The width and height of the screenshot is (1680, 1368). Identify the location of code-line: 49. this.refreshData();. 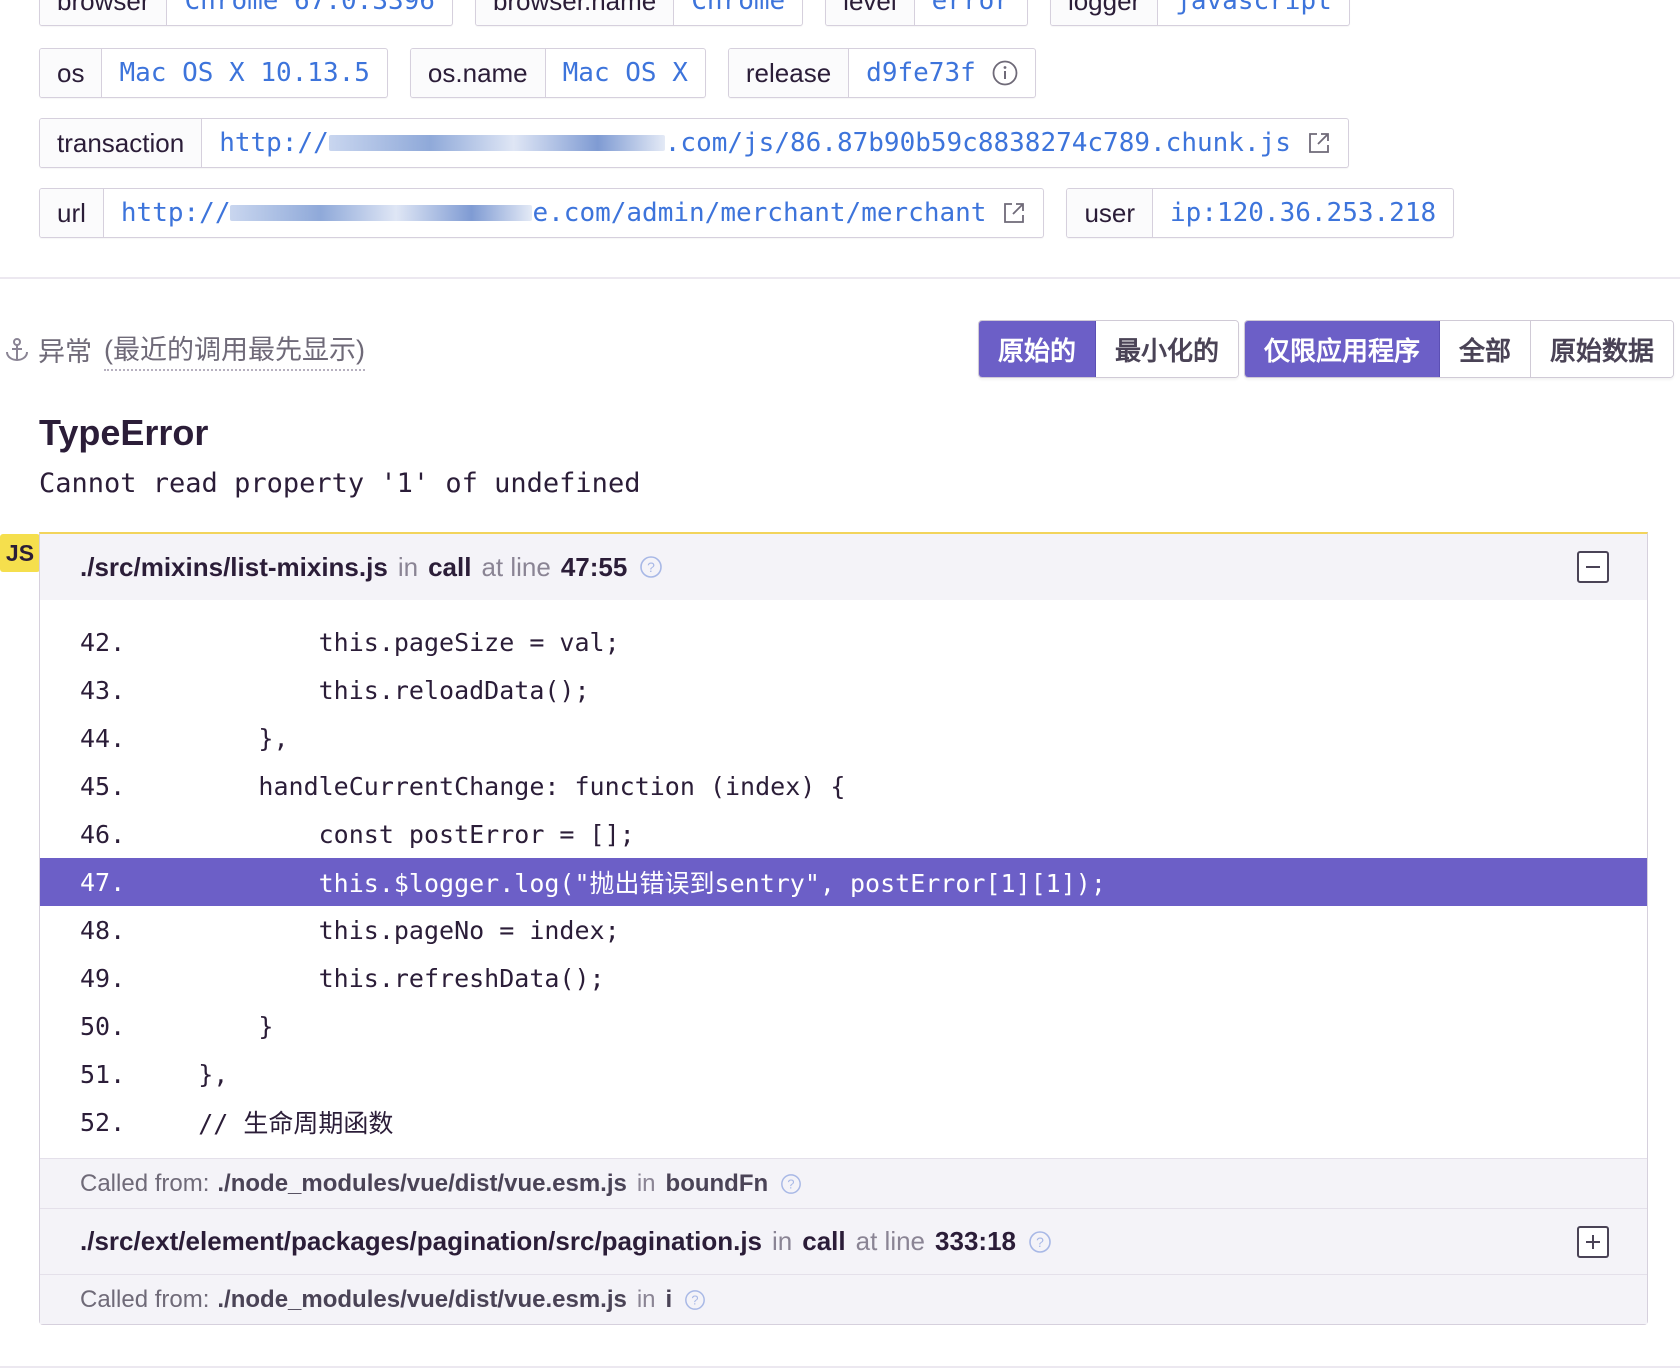
(843, 978).